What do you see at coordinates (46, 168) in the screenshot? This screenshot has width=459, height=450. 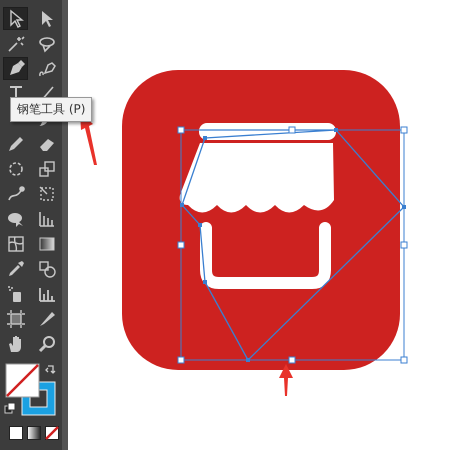 I see `scale-icon` at bounding box center [46, 168].